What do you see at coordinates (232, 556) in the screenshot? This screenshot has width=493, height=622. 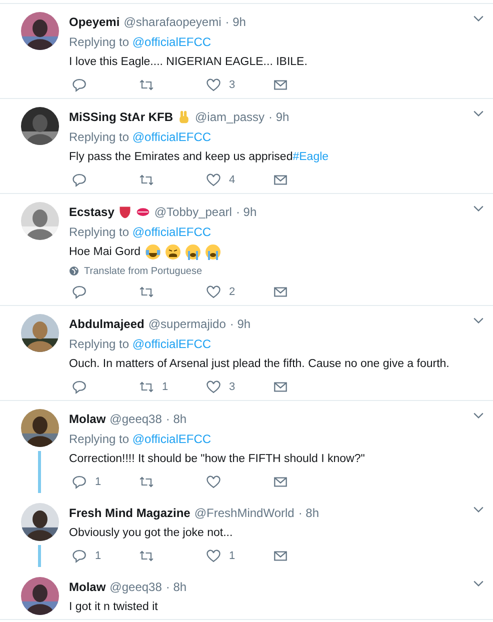 I see `like-count: 1` at bounding box center [232, 556].